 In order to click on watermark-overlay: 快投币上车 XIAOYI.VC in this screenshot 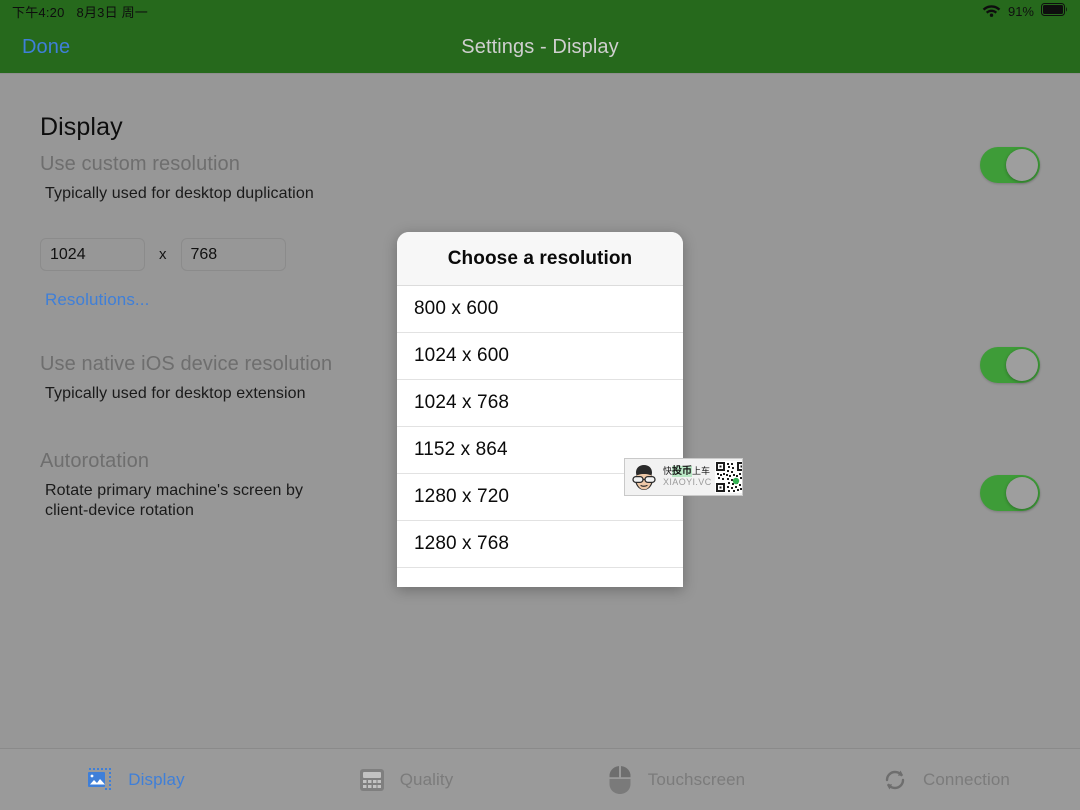, I will do `click(683, 477)`.